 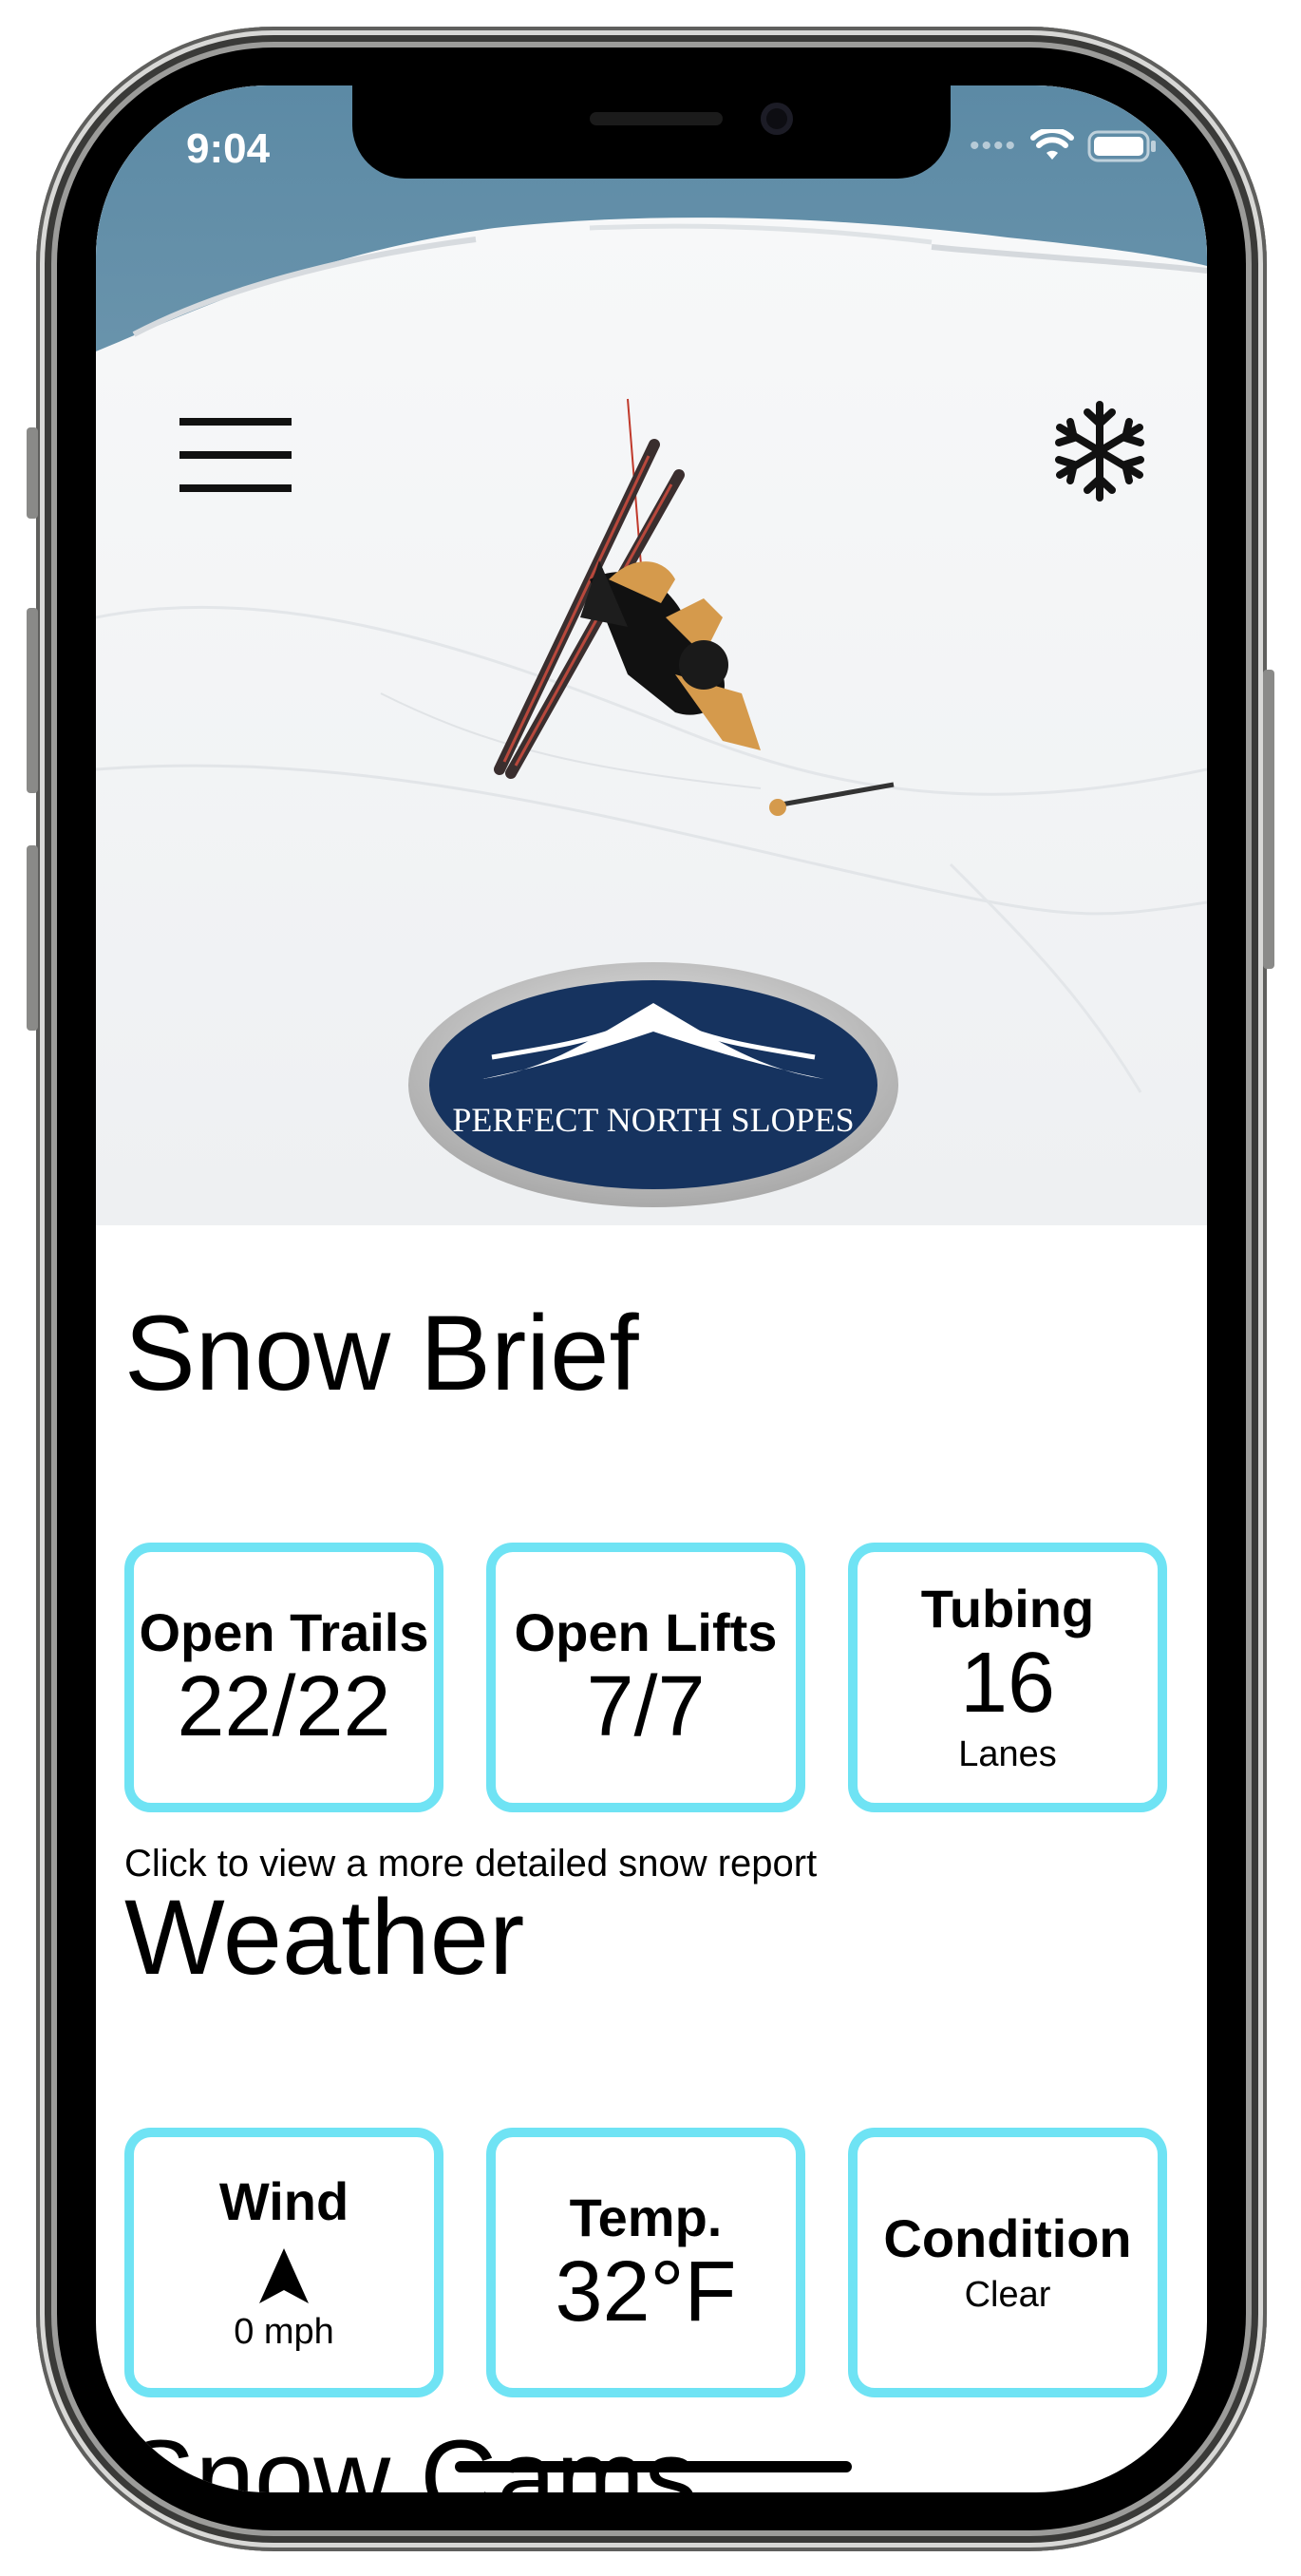 I want to click on card-value: 32°F, so click(x=646, y=2291).